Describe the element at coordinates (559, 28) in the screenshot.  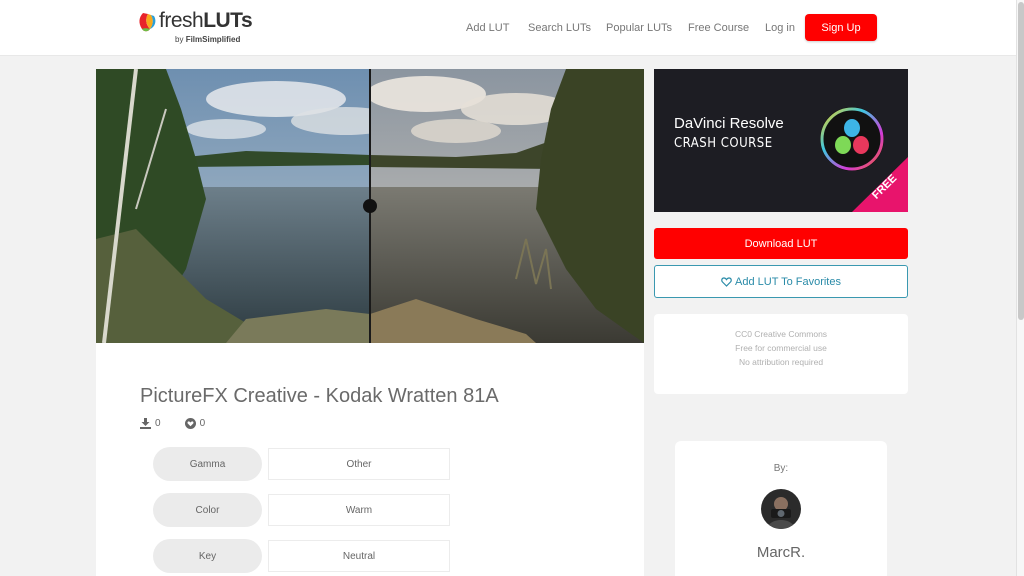
I see `nav-search-luts: Search LUTs` at that location.